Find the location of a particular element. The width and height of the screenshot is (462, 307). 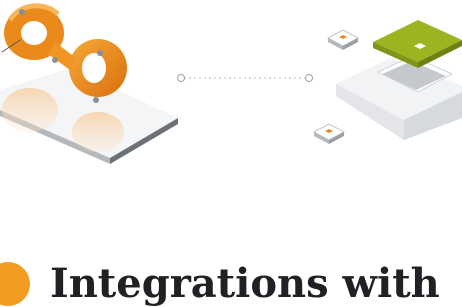

orange-circle-icon is located at coordinates (15, 284).